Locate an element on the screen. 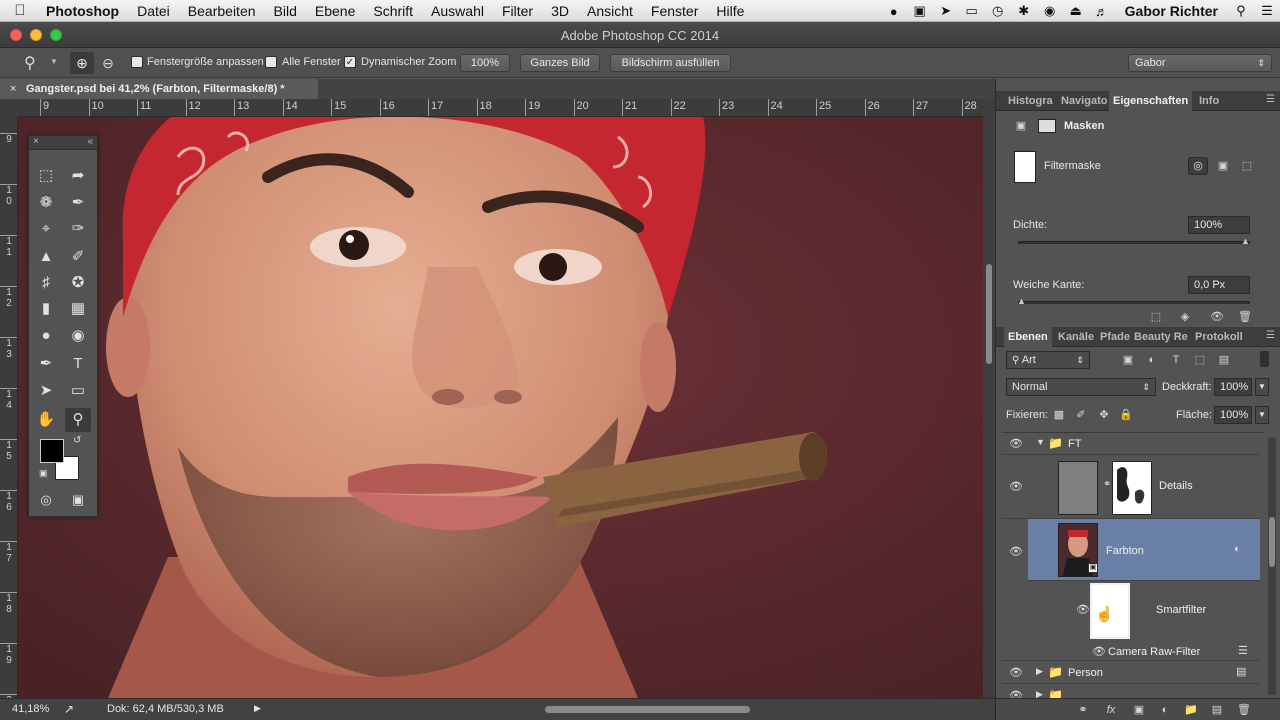 The width and height of the screenshot is (1280, 720). smart-filter-icon: ◐ is located at coordinates (1237, 549).